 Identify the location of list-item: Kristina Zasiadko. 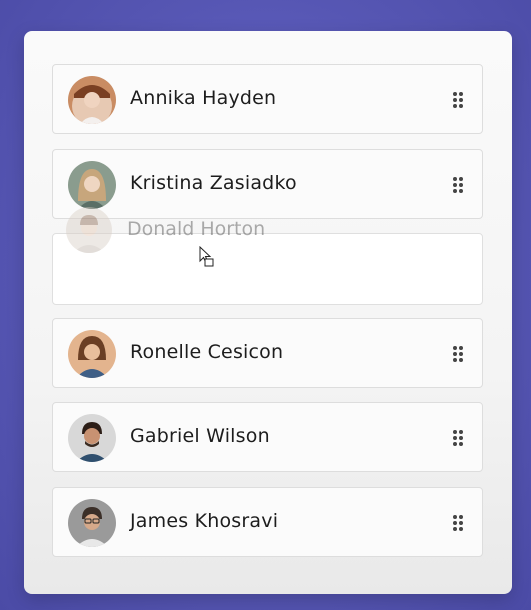
(267, 184).